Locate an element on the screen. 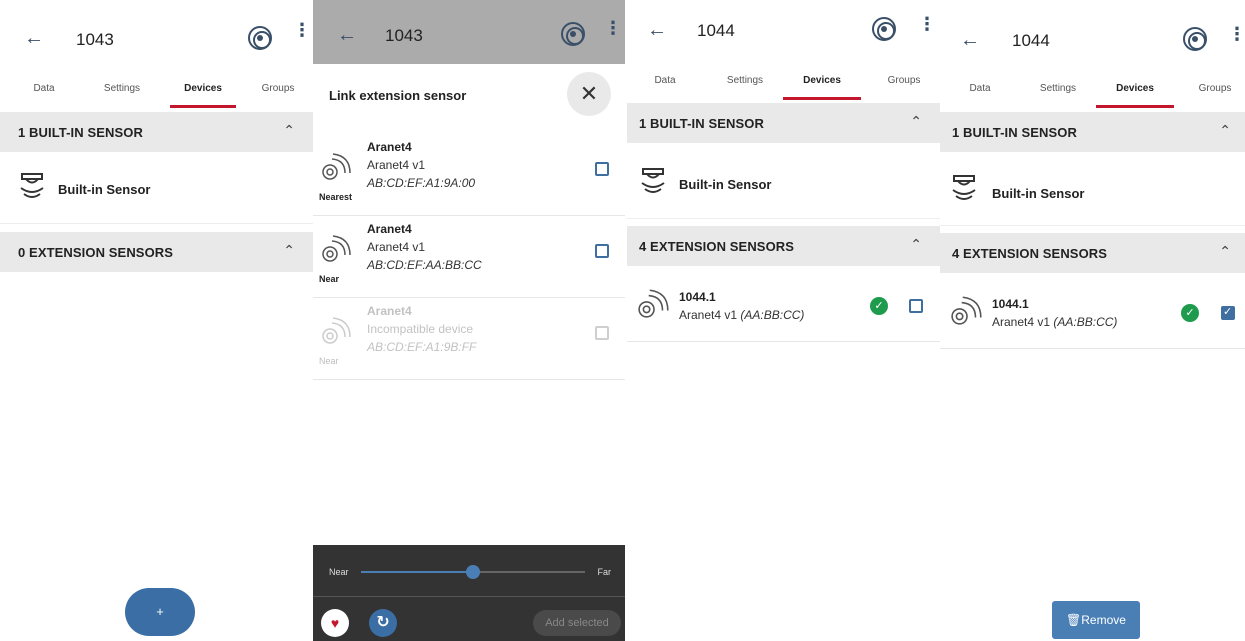 Image resolution: width=1245 pixels, height=641 pixels. app-bar: ← 1044 ⋮ is located at coordinates (783, 32).